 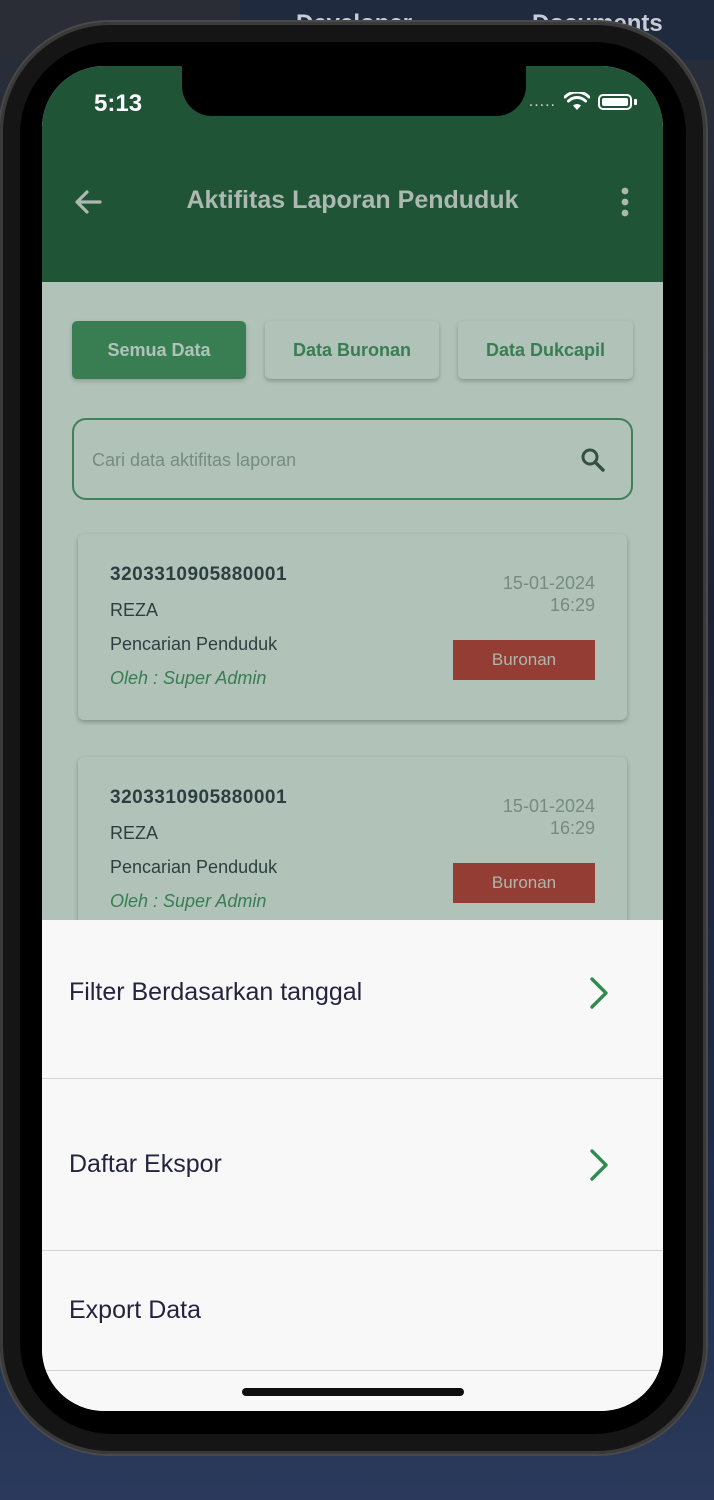 What do you see at coordinates (352, 1311) in the screenshot?
I see `sheet-item-export-data: Export Data` at bounding box center [352, 1311].